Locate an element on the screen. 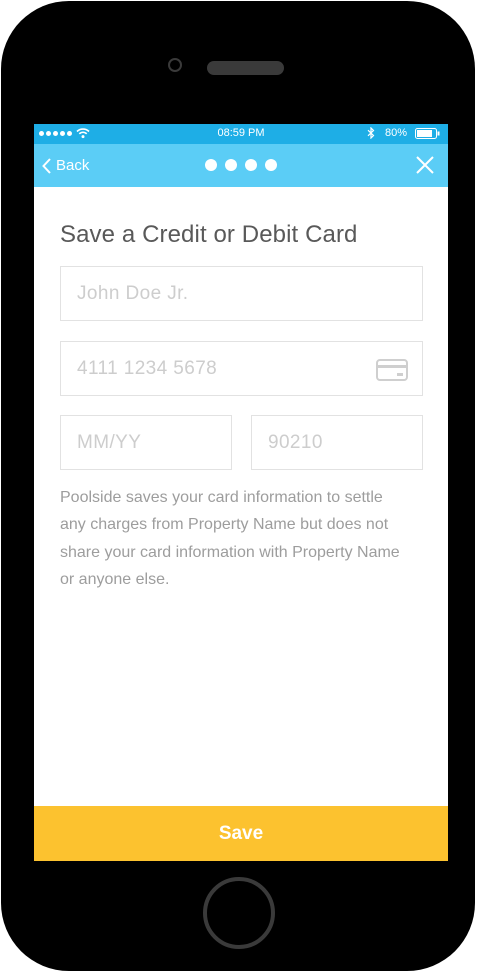 The height and width of the screenshot is (973, 477). card-number-field is located at coordinates (241, 368).